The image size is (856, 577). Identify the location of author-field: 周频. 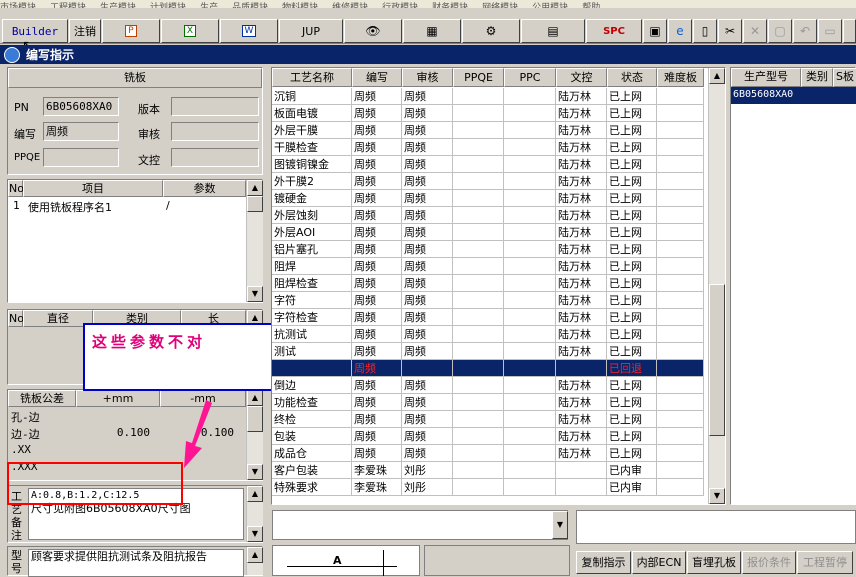
(81, 131).